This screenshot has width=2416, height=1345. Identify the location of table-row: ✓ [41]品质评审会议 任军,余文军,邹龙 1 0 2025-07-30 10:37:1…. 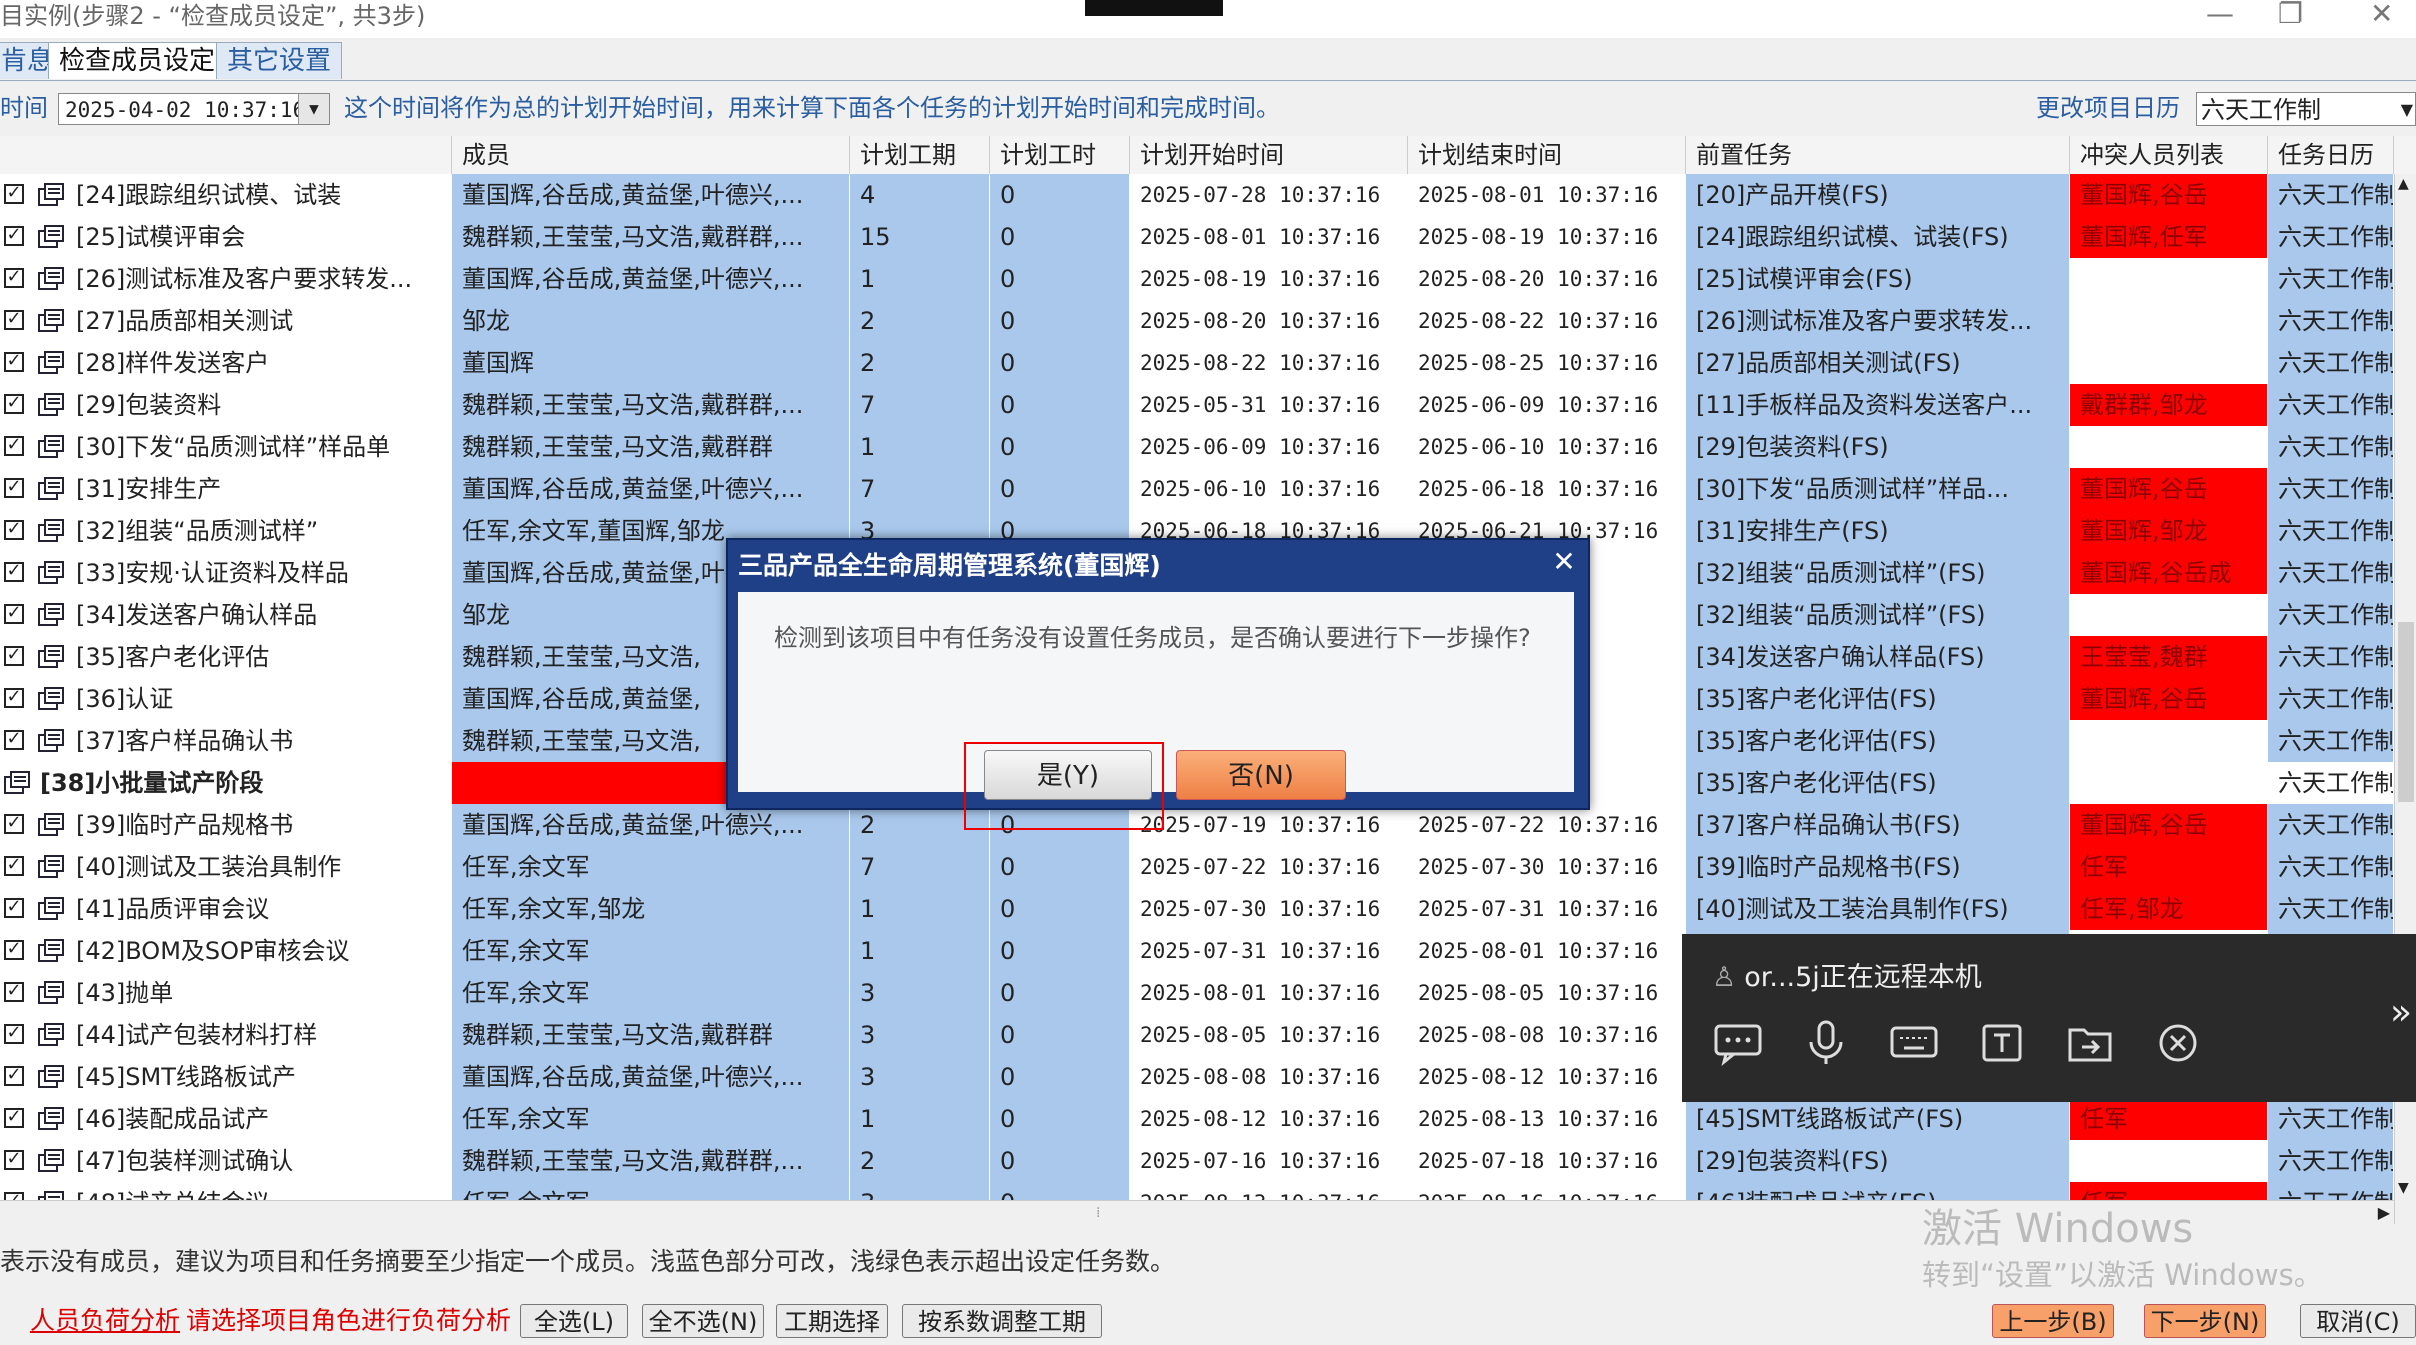
(1197, 909).